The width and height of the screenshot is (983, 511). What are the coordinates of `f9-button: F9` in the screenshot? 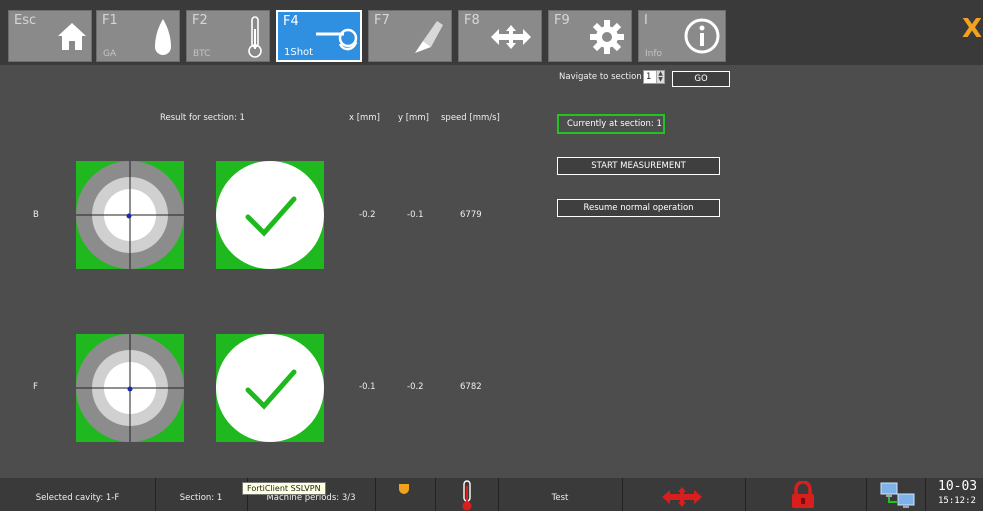 It's located at (590, 36).